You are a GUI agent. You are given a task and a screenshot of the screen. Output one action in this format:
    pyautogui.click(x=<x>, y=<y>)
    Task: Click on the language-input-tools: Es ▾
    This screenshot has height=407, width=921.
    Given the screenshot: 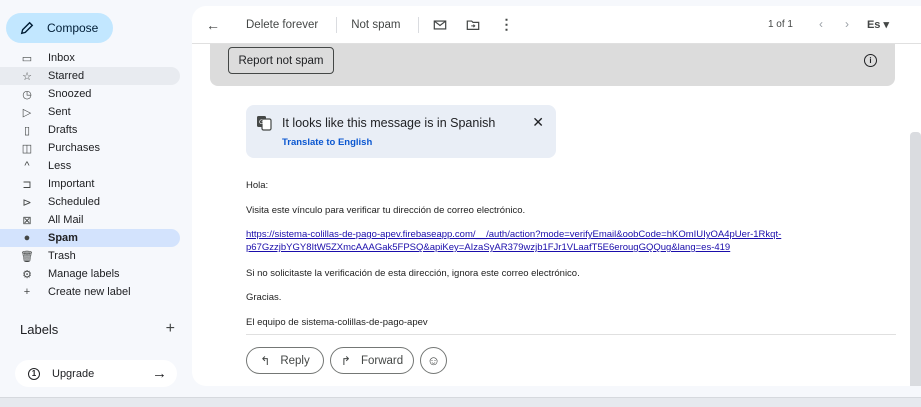 What is the action you would take?
    pyautogui.click(x=878, y=24)
    